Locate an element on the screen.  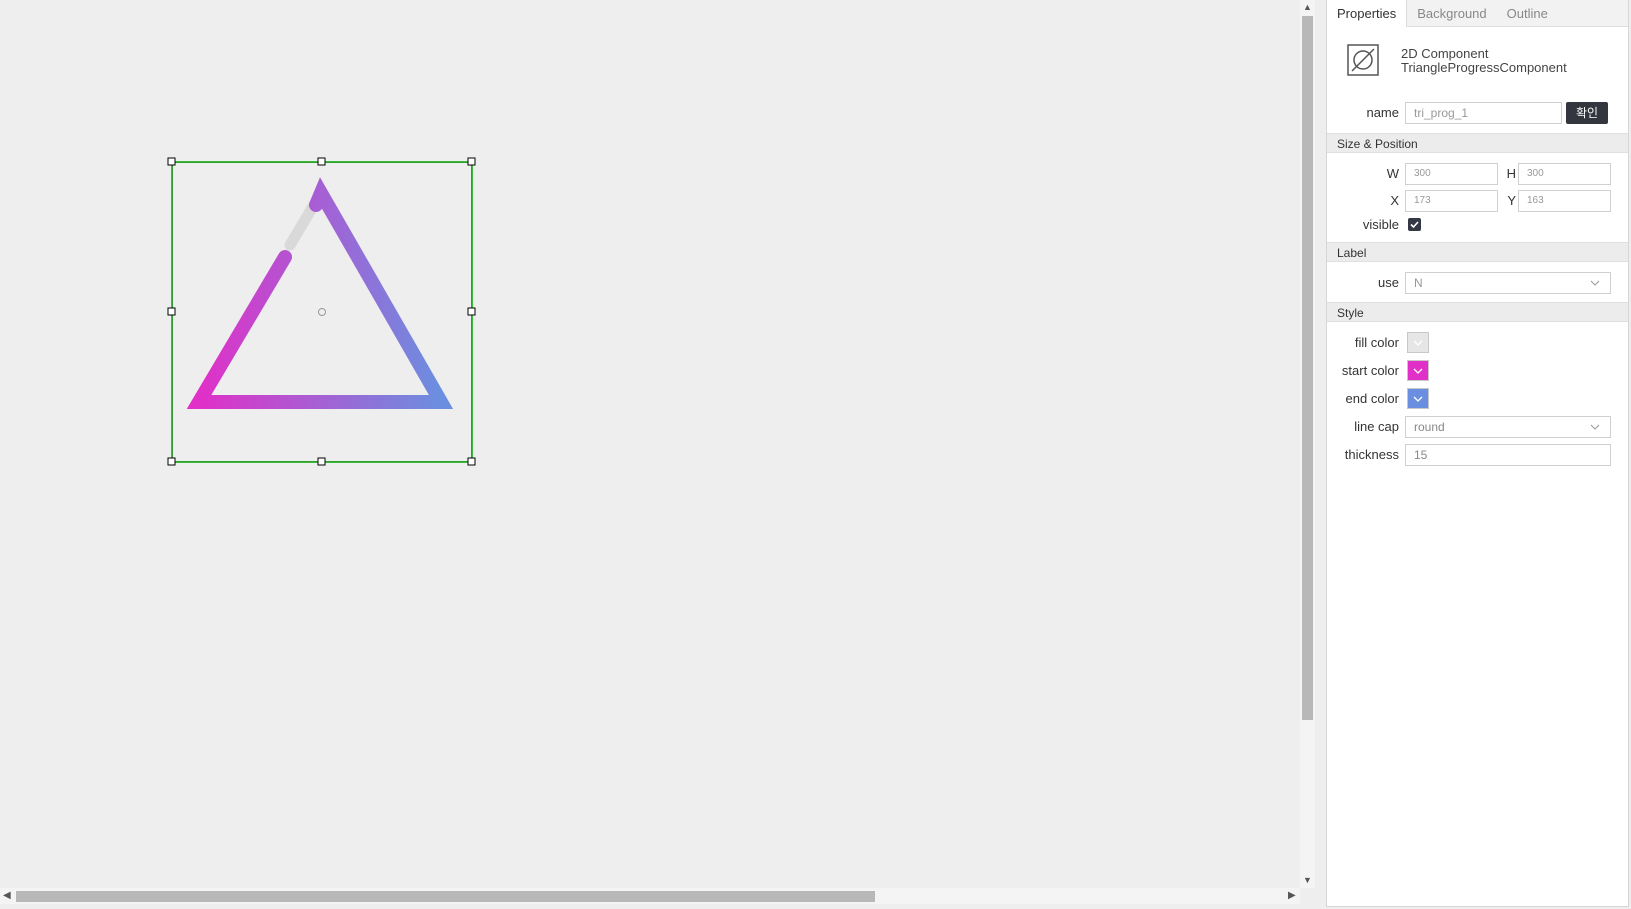
section-size-position: Size & Position is located at coordinates (1477, 143).